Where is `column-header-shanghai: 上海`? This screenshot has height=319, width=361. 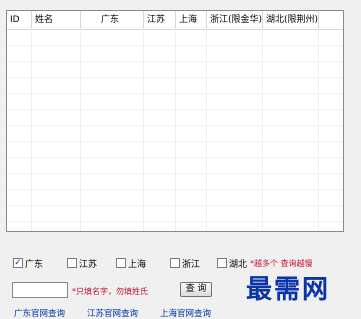 column-header-shanghai: 上海 is located at coordinates (191, 20).